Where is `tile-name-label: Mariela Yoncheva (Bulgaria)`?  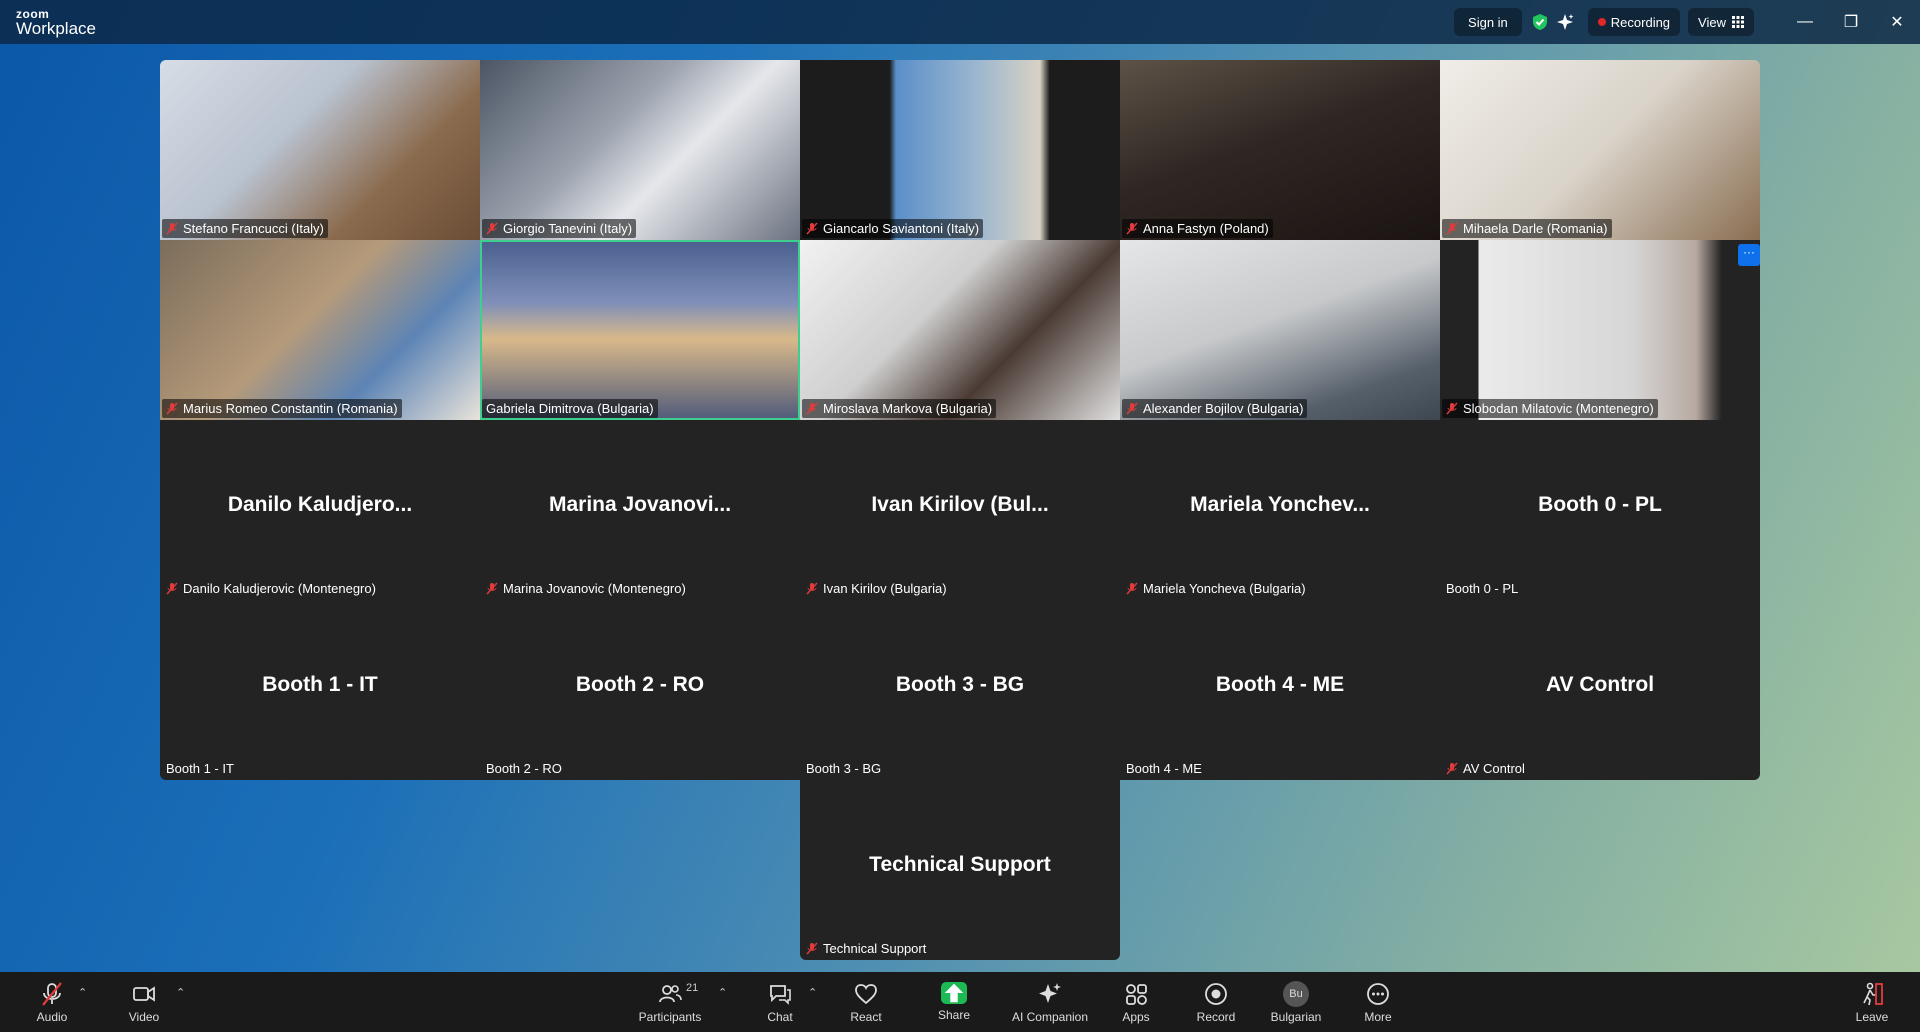
tile-name-label: Mariela Yoncheva (Bulgaria) is located at coordinates (1216, 588).